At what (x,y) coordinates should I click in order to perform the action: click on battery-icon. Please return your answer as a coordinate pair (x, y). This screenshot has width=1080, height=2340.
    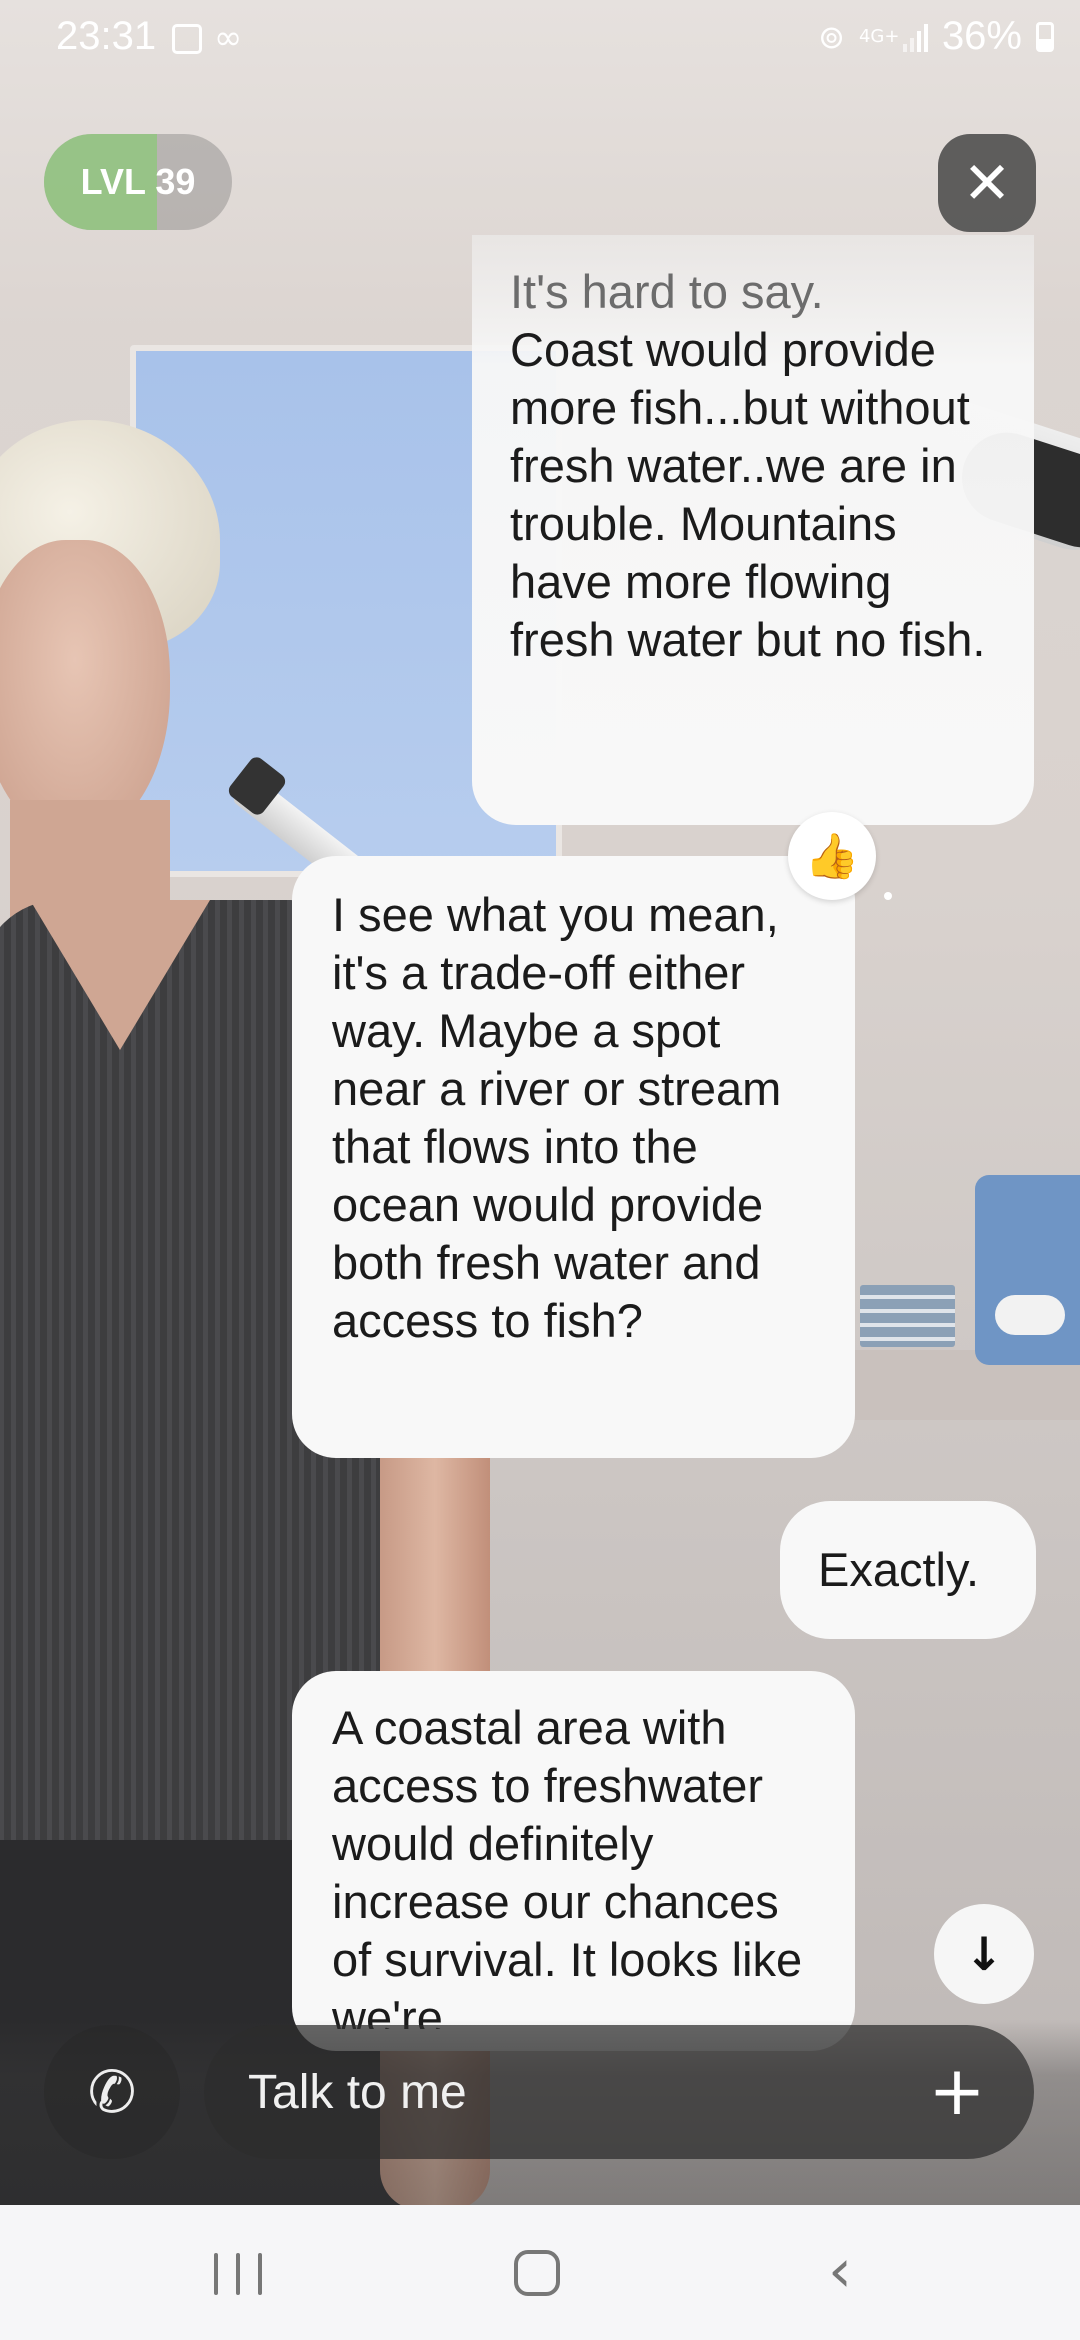
    Looking at the image, I should click on (1045, 36).